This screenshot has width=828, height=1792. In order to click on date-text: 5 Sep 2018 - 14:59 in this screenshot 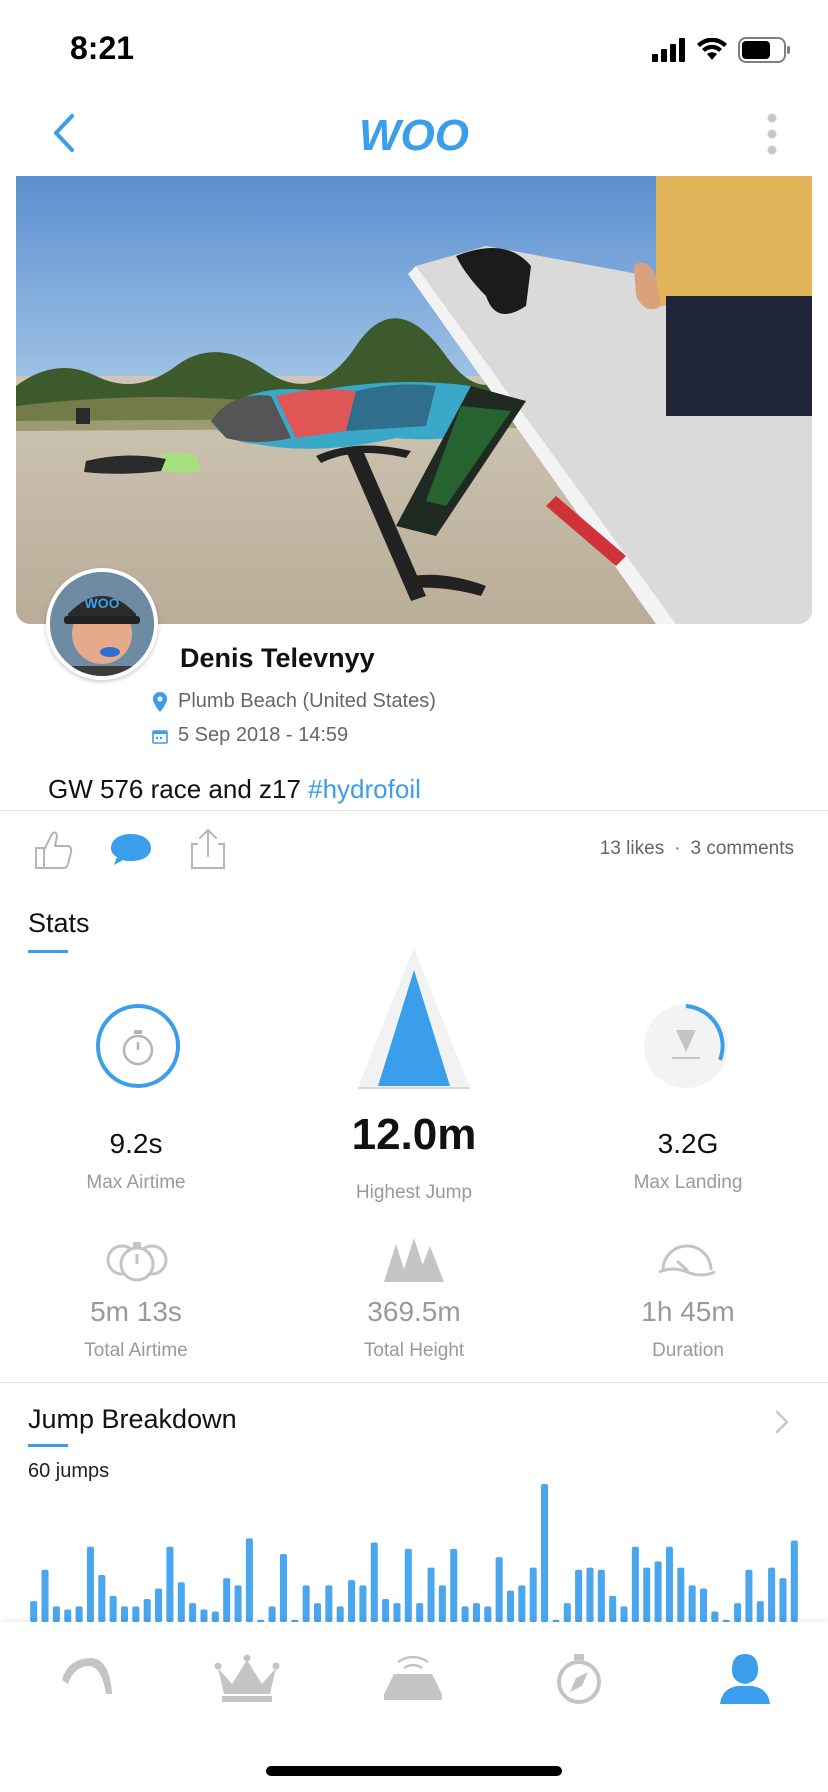, I will do `click(263, 735)`.